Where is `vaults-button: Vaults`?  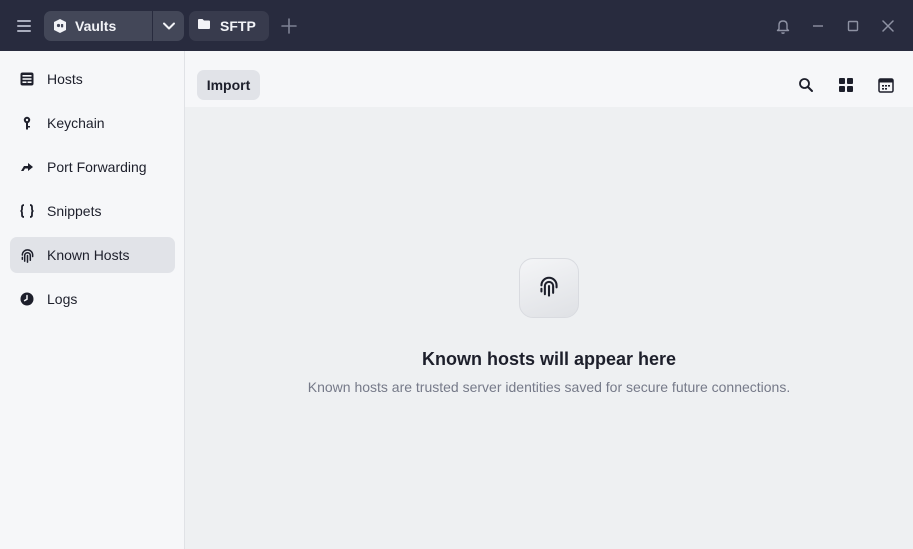
vaults-button: Vaults is located at coordinates (98, 26).